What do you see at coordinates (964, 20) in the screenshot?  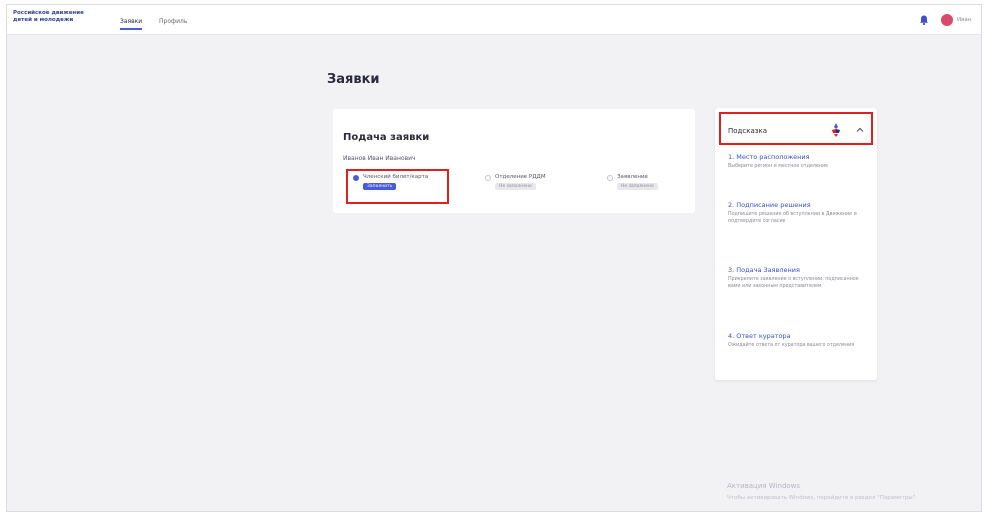 I see `user-name: Иван` at bounding box center [964, 20].